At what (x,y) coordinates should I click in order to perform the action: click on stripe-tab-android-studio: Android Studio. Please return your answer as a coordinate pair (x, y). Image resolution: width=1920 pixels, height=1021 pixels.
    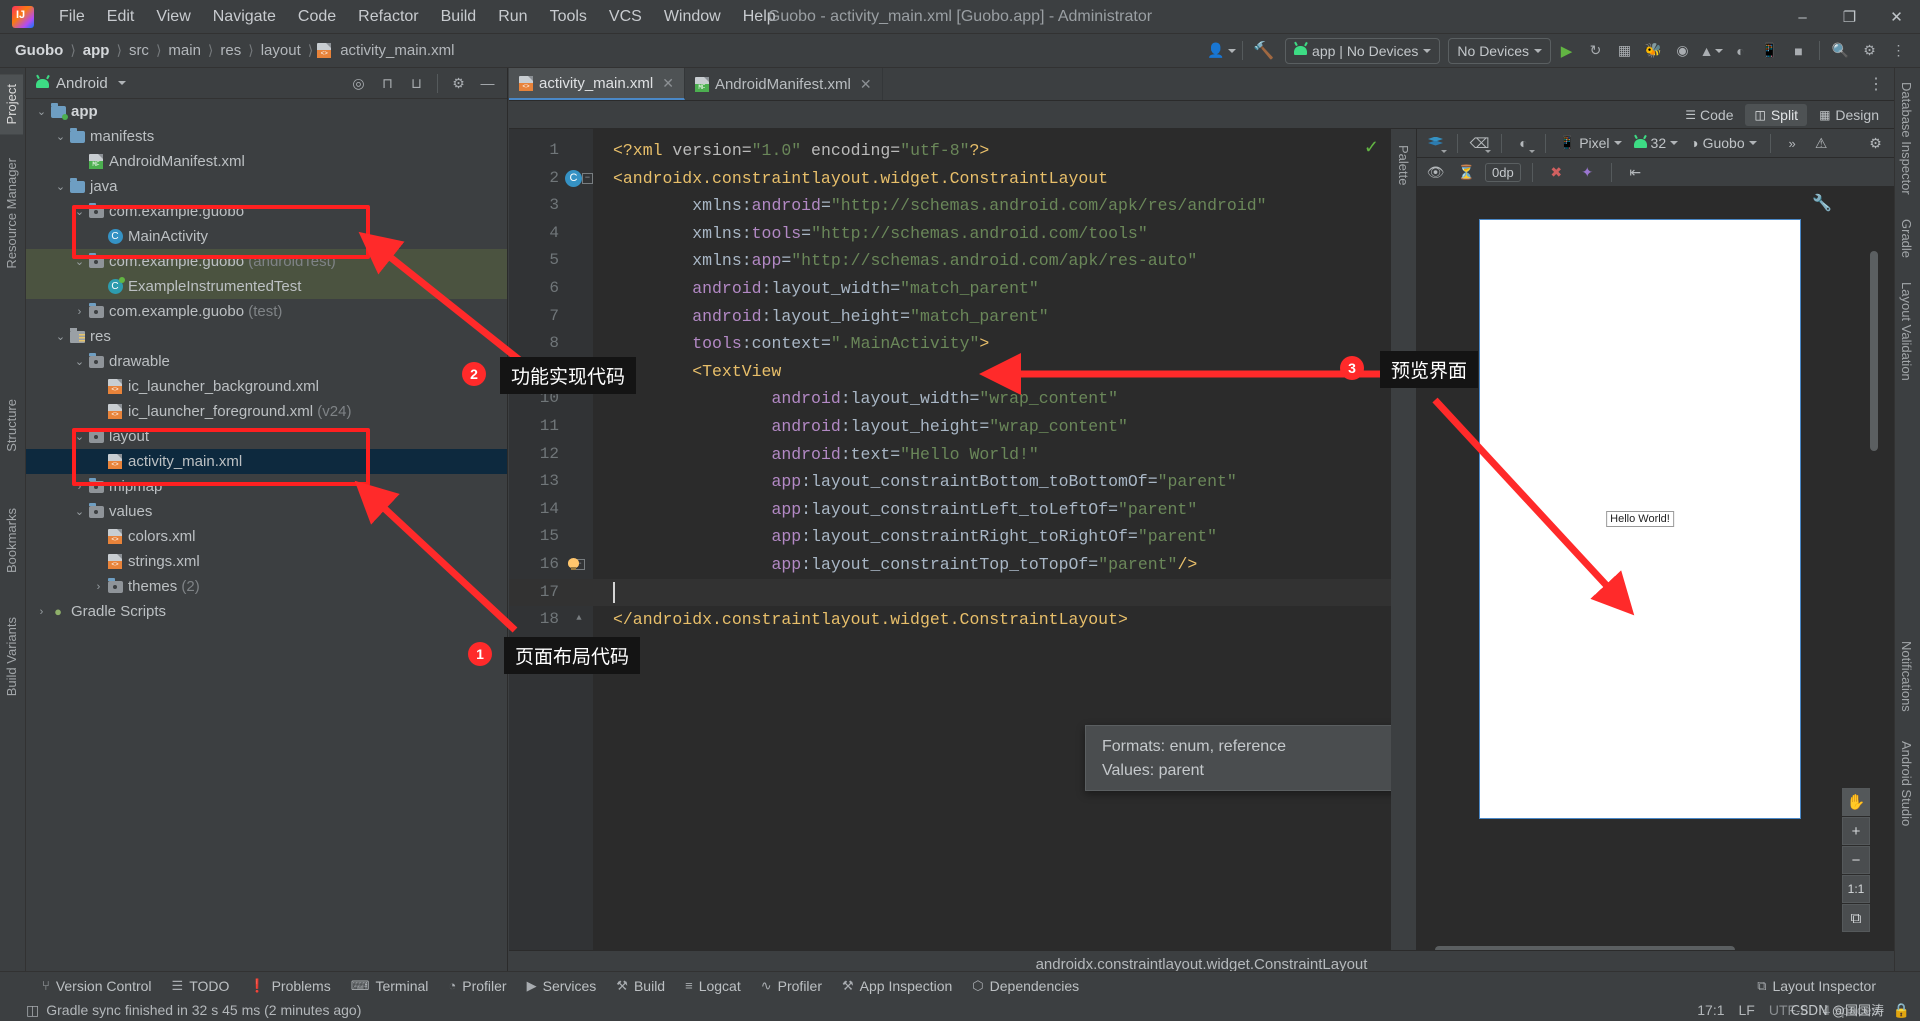
    Looking at the image, I should click on (1906, 783).